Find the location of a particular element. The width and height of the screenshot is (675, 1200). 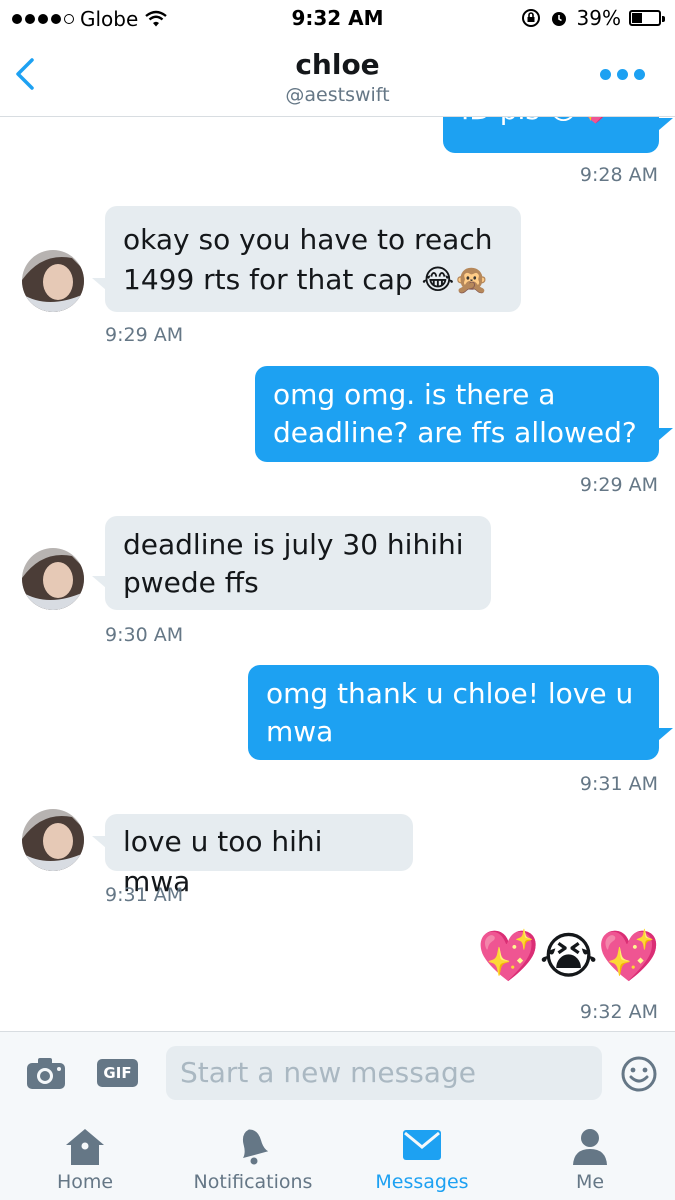

conversation-handle: @aestswift is located at coordinates (337, 95).